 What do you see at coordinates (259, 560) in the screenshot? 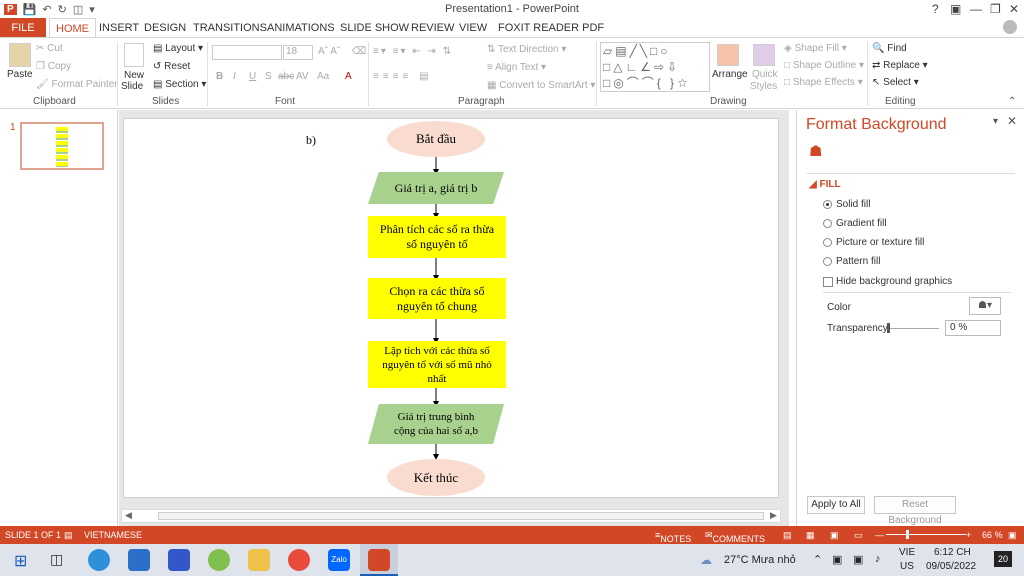
I see `file-explorer-icon` at bounding box center [259, 560].